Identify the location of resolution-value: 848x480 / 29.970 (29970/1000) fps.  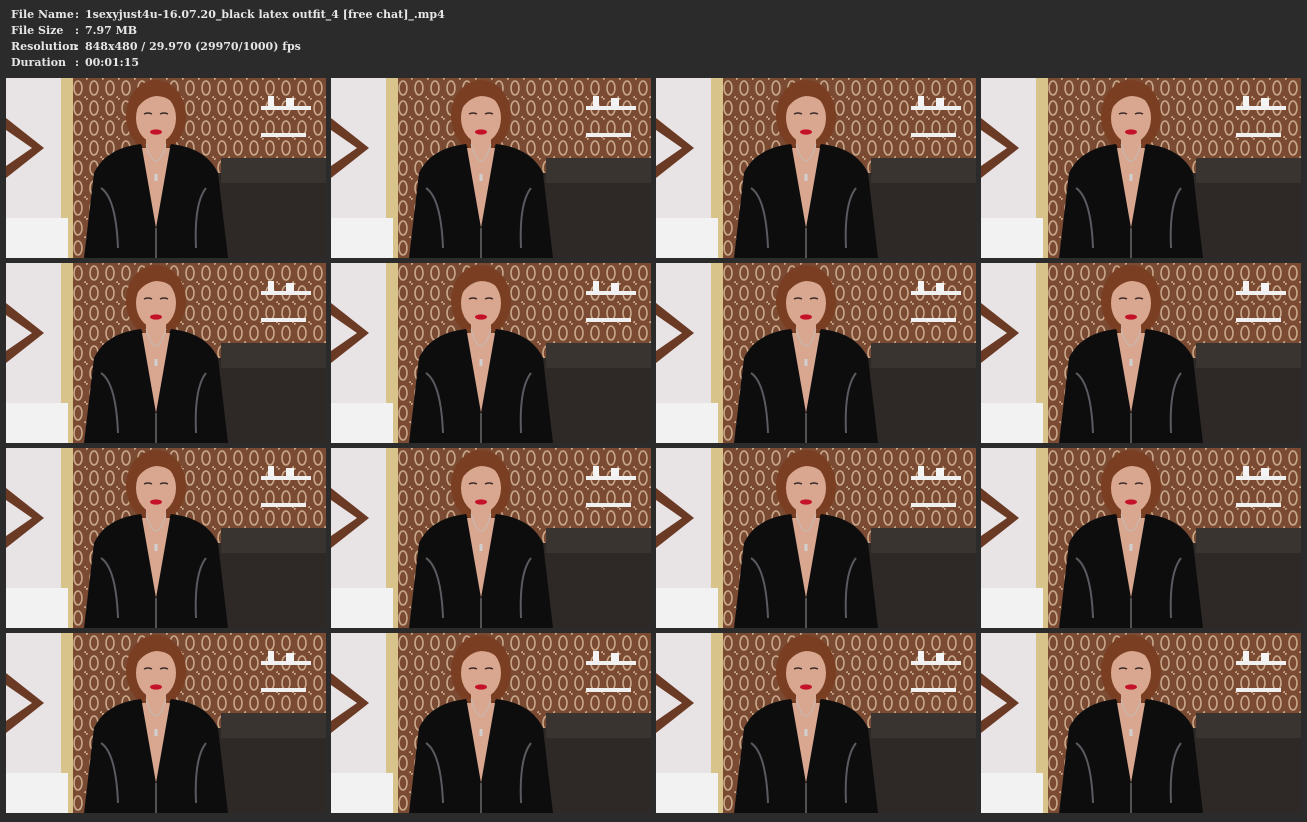
(193, 46).